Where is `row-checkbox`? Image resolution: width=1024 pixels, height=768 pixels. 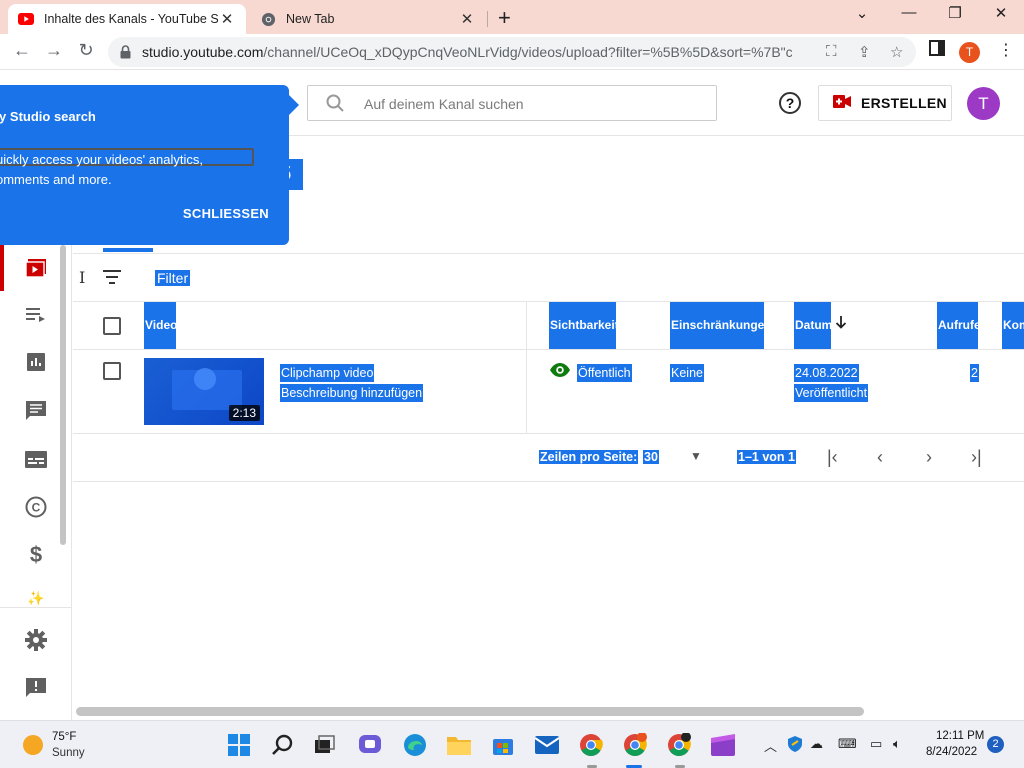 row-checkbox is located at coordinates (112, 371).